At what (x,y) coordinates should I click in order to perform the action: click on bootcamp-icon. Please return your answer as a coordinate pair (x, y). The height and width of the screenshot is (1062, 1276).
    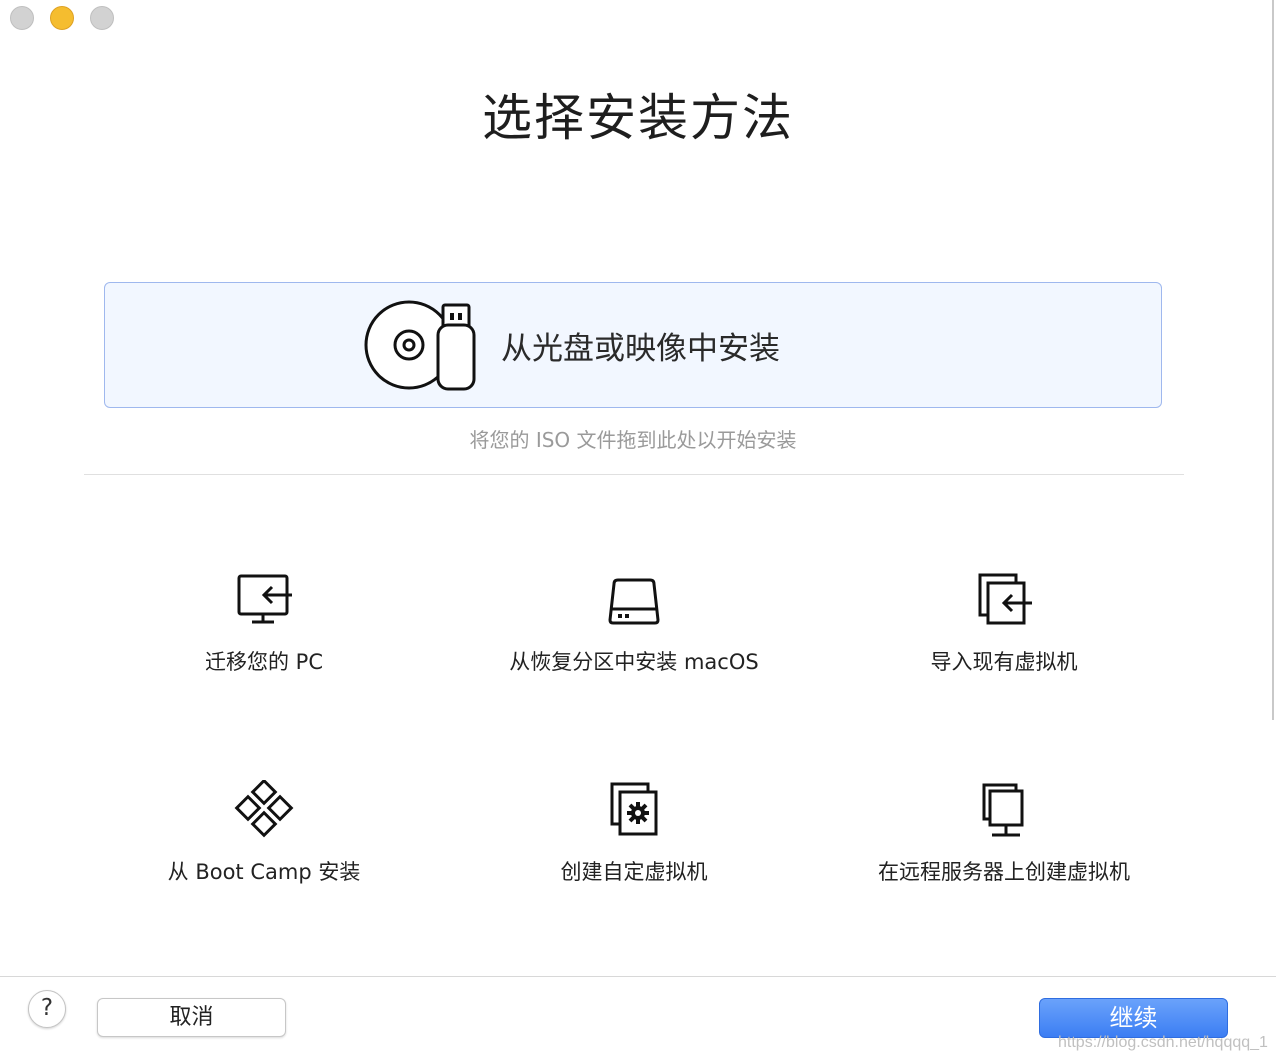
    Looking at the image, I should click on (264, 809).